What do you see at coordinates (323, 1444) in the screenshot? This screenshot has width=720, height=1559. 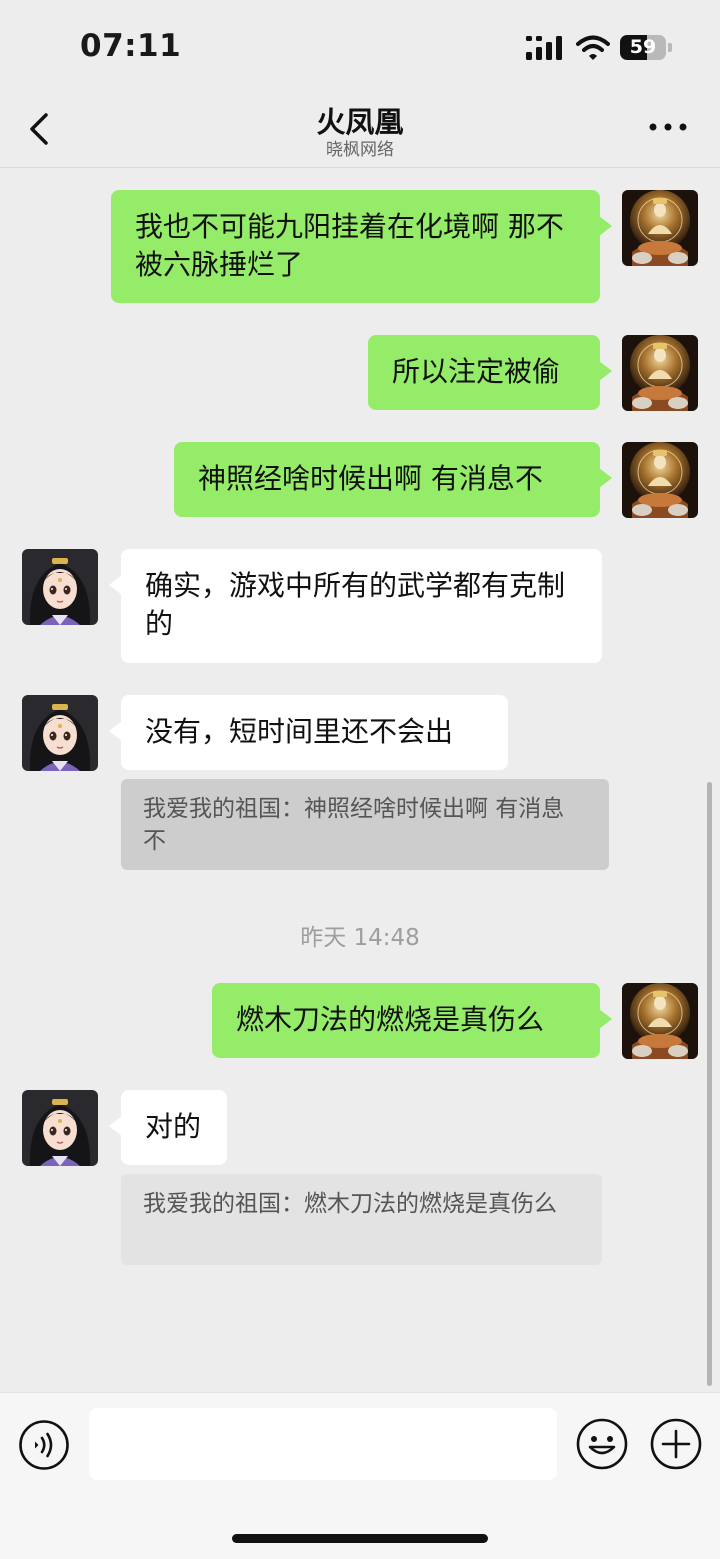 I see `message-input` at bounding box center [323, 1444].